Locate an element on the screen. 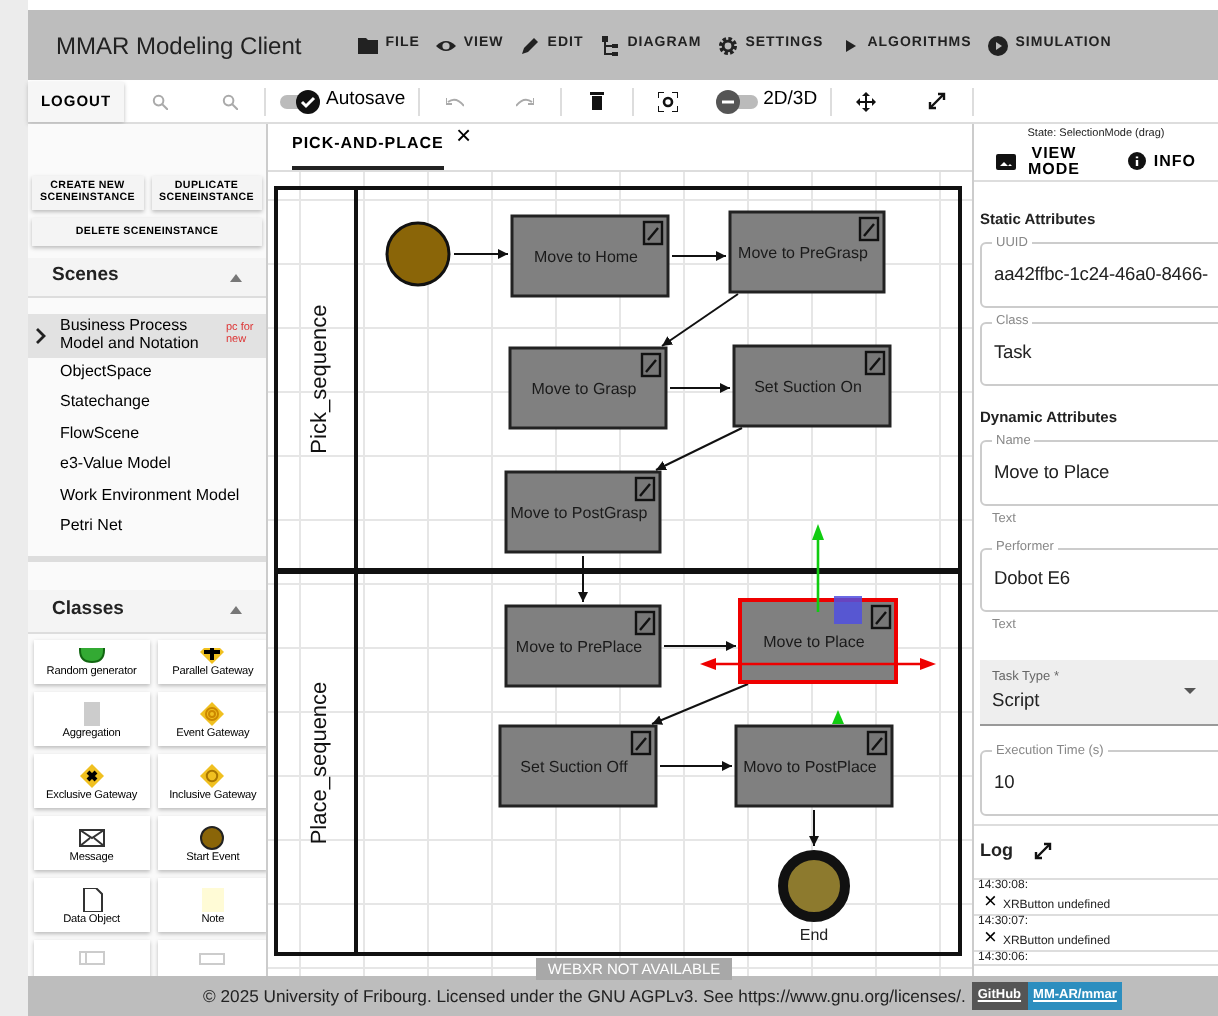 Image resolution: width=1218 pixels, height=1016 pixels. panel-tab: INFO is located at coordinates (1162, 161).